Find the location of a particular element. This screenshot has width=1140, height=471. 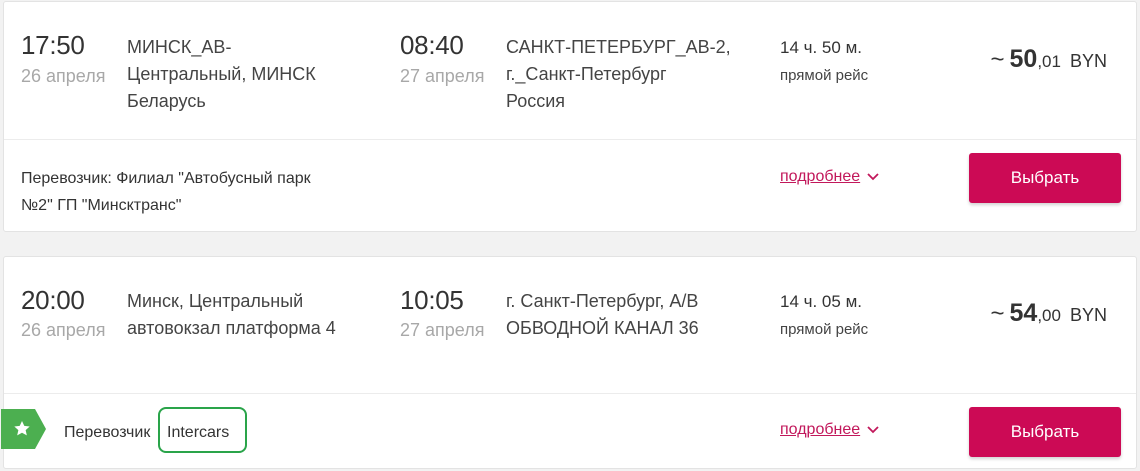

arrival-place-line: Россия is located at coordinates (536, 101).